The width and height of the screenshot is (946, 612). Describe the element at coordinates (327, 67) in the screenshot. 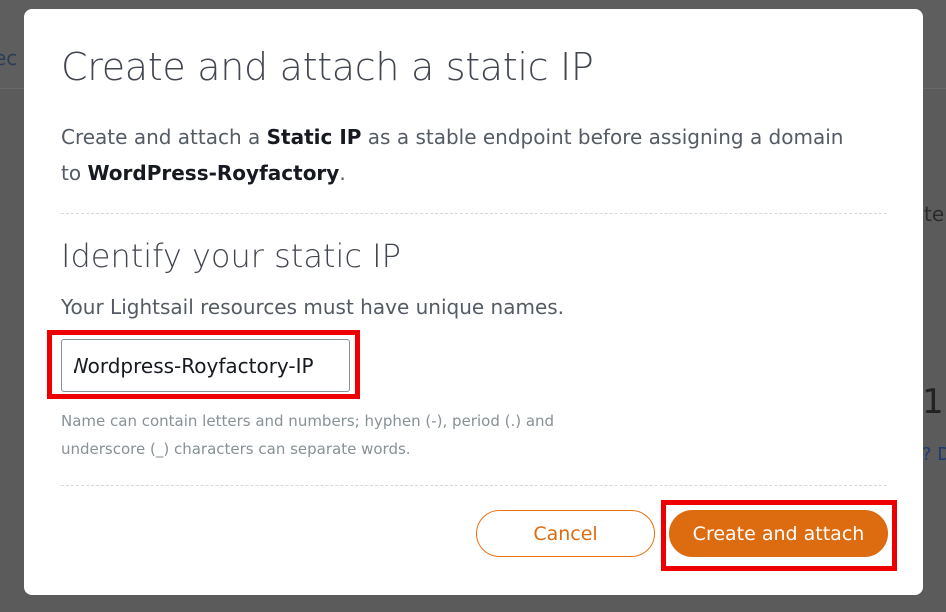

I see `dialog-title: Create and attach a static IP` at that location.